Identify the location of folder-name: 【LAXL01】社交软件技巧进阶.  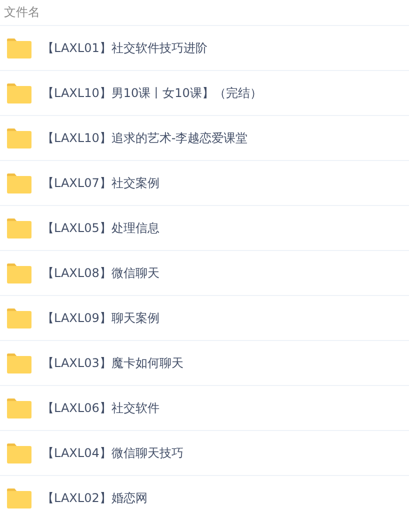
(125, 48).